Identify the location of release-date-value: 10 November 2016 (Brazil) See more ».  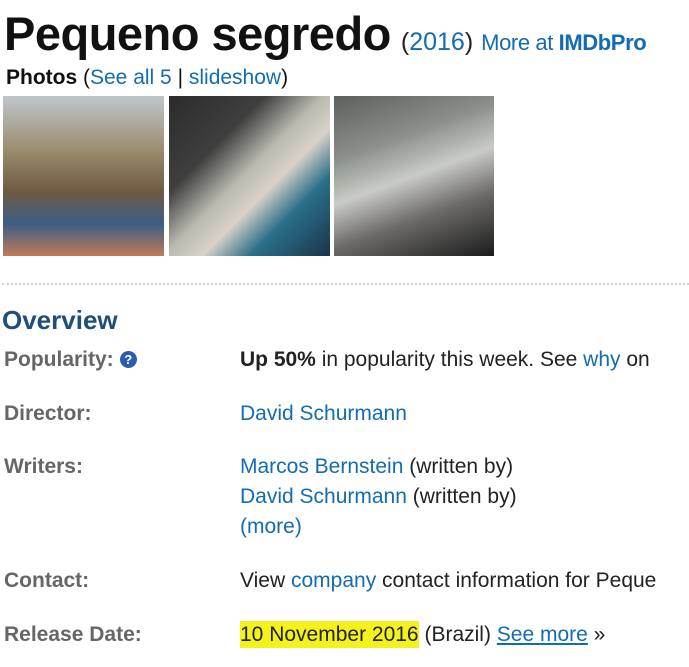
(423, 634).